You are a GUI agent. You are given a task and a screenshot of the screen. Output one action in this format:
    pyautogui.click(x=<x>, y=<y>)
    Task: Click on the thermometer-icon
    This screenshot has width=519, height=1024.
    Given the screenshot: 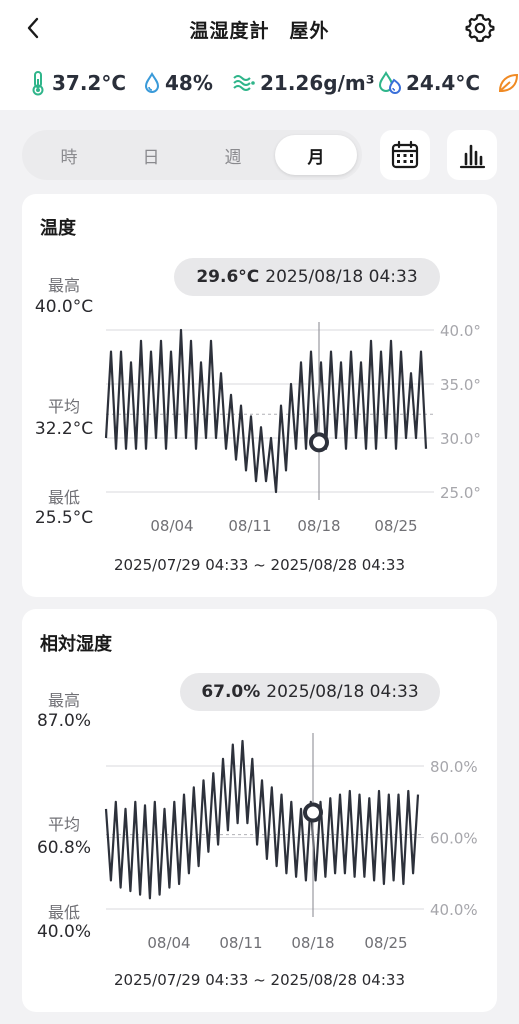 What is the action you would take?
    pyautogui.click(x=38, y=83)
    